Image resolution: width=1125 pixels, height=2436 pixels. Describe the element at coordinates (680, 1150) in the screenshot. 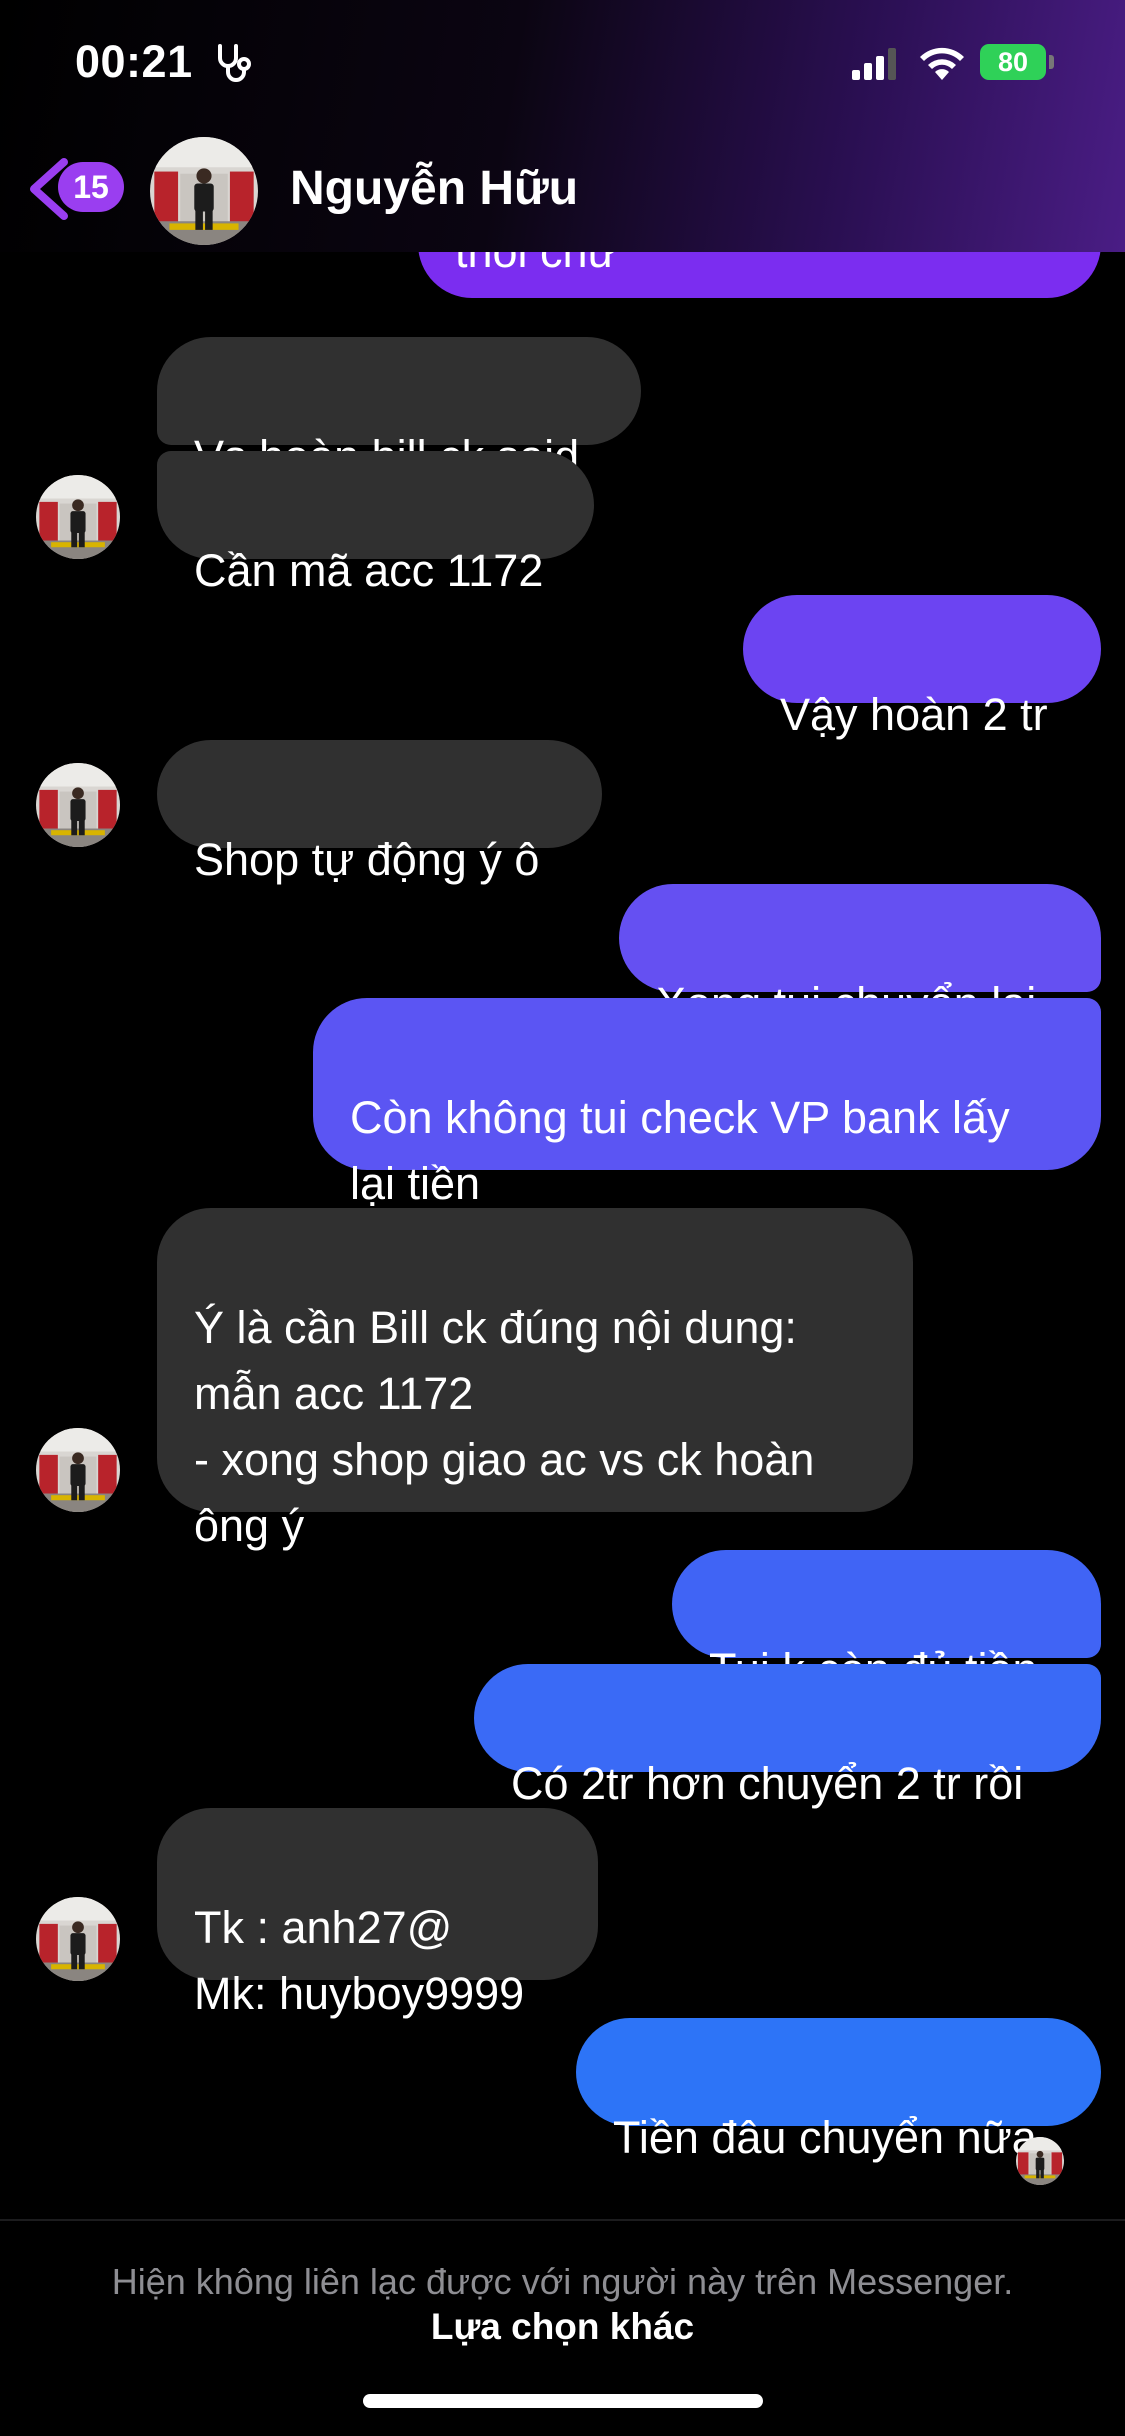

I see `message-text: Còn không tui check VP bank lấy lại tiền` at that location.